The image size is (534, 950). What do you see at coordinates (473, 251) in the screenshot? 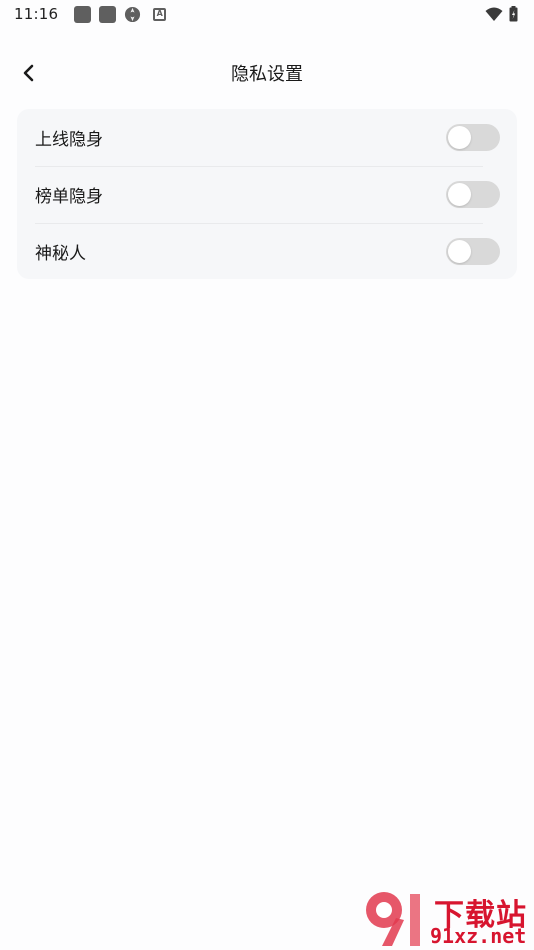
I see `mystery-person-toggle` at bounding box center [473, 251].